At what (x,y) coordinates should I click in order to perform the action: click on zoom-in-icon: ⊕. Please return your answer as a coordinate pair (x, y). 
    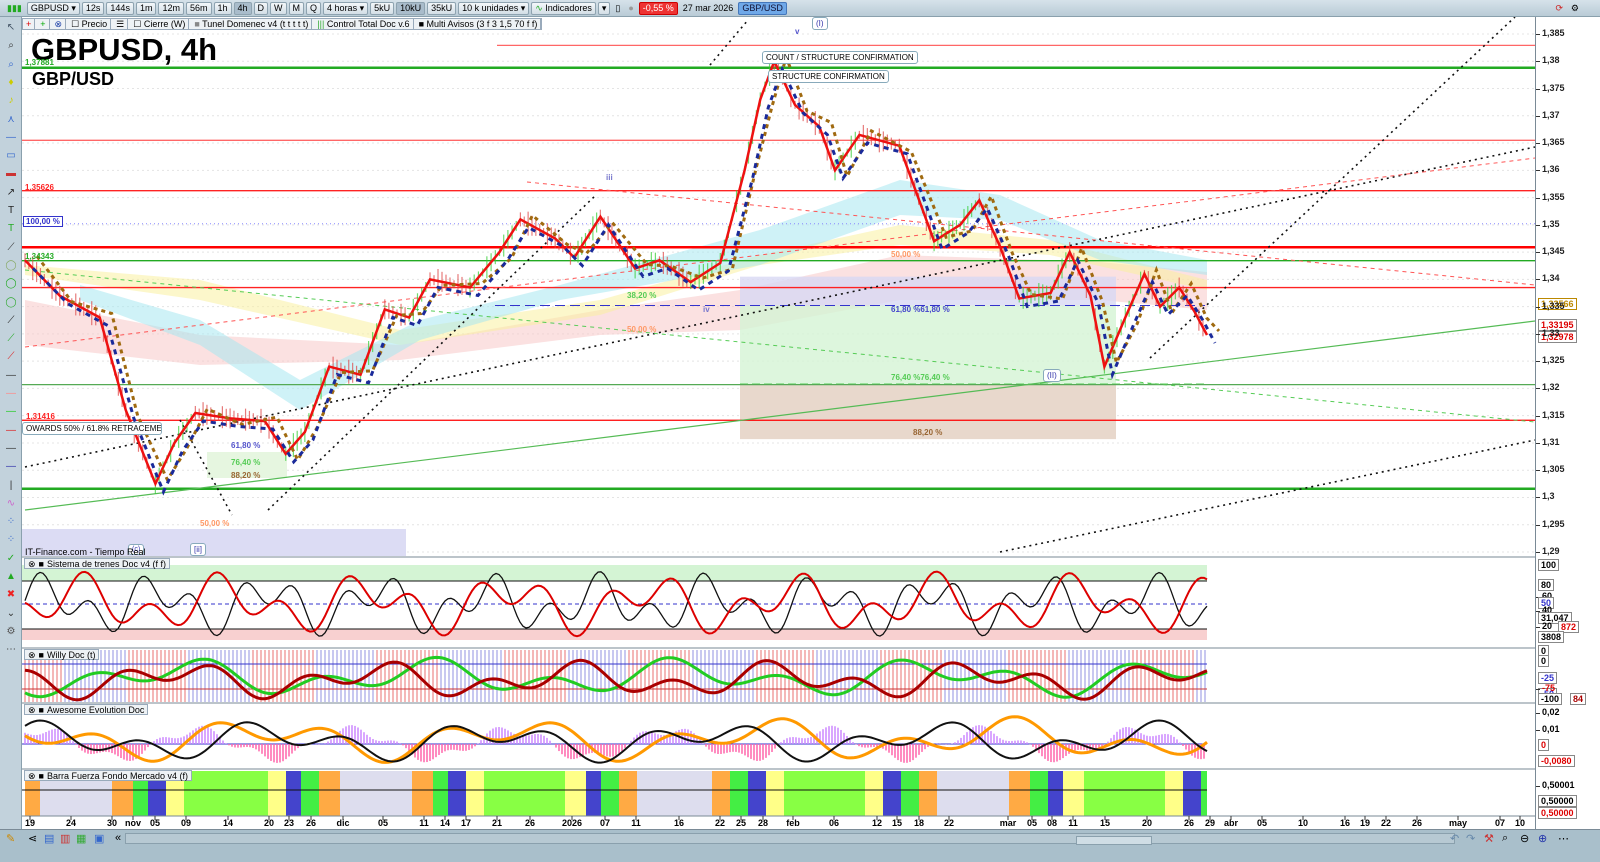
    Looking at the image, I should click on (1542, 838).